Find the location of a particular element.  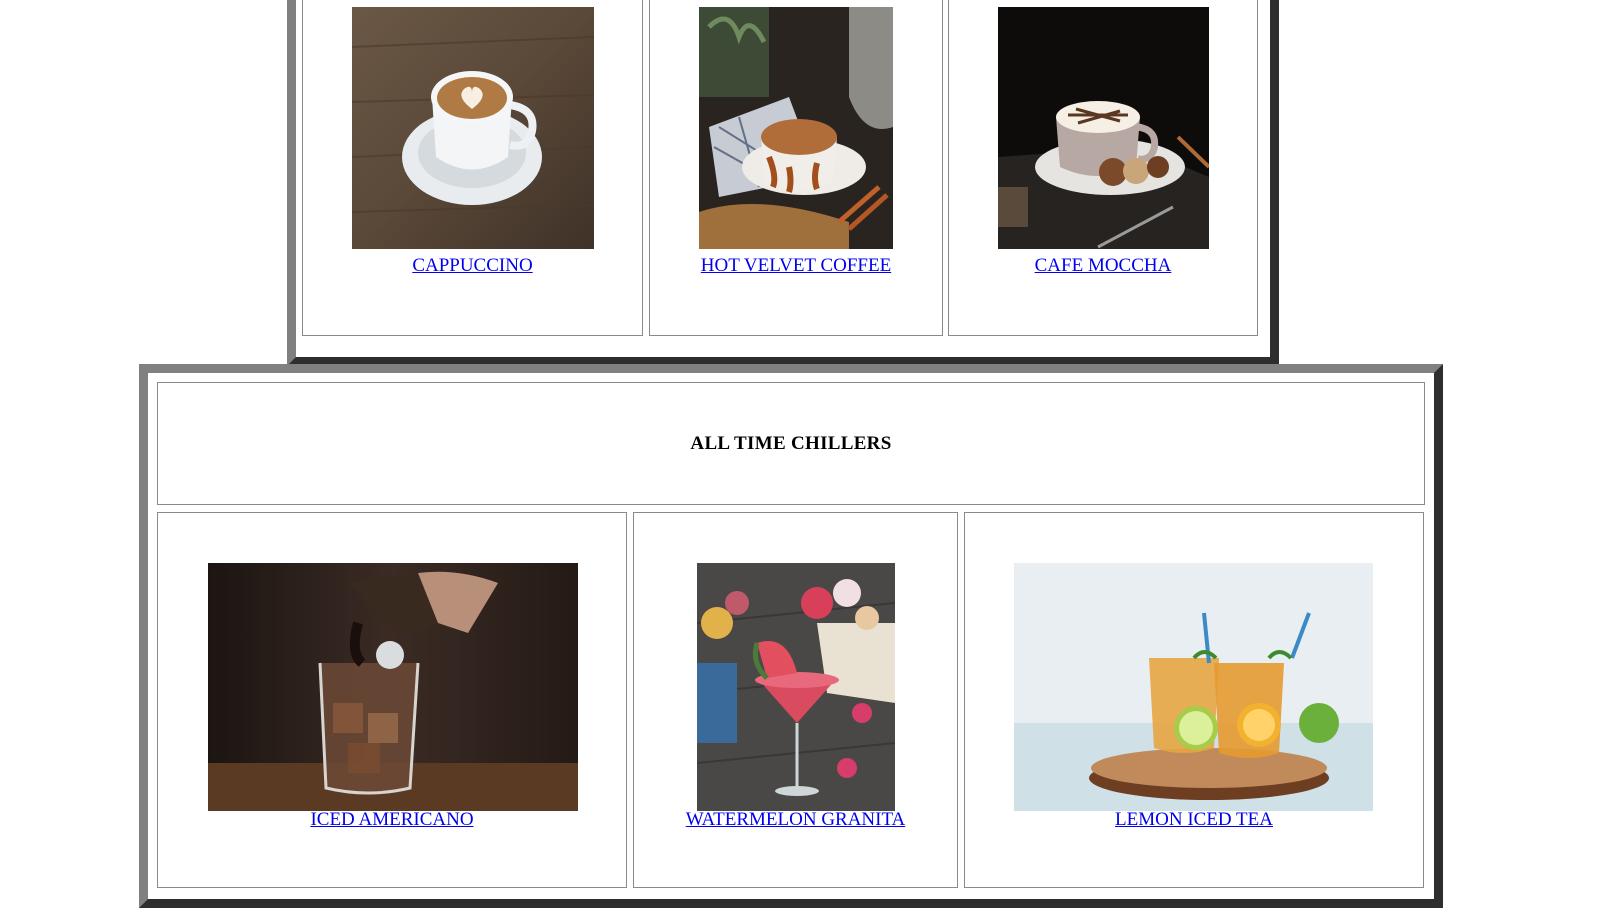

menu-item-lemon-iced-tea: LEMON ICED TEA is located at coordinates (1194, 820).